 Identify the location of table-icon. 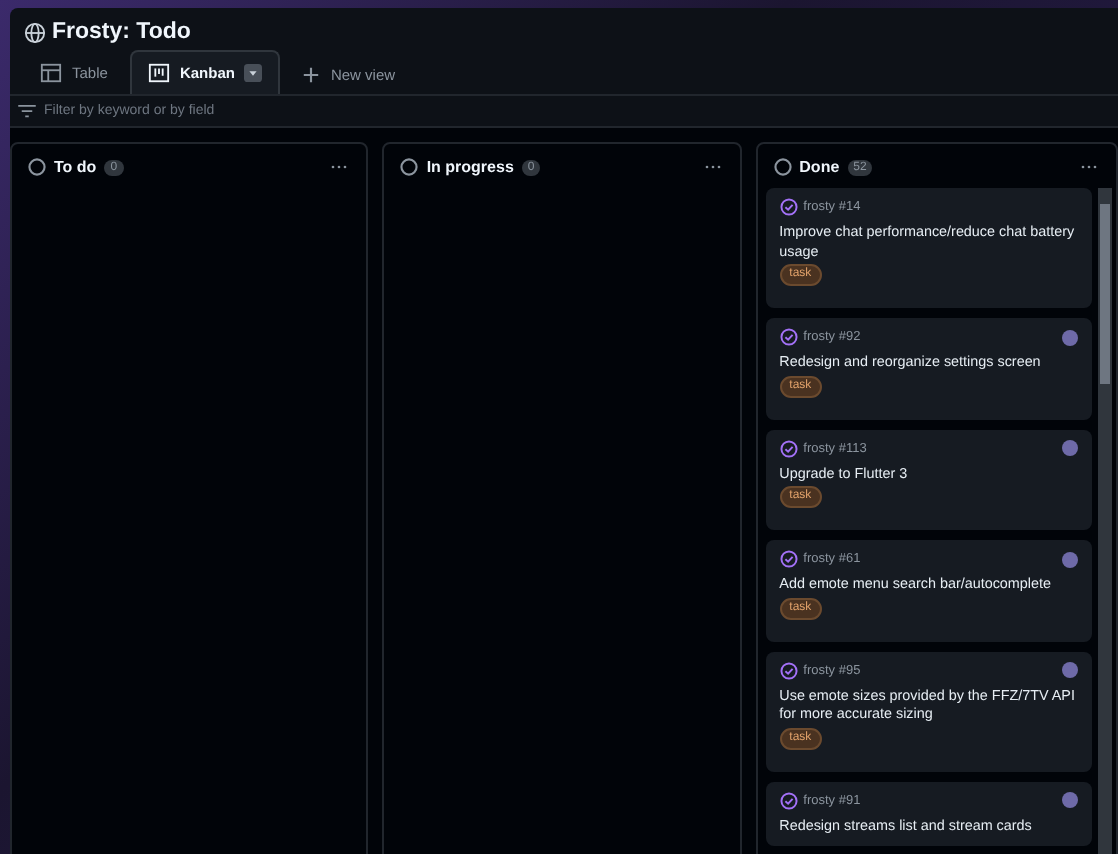
(51, 73).